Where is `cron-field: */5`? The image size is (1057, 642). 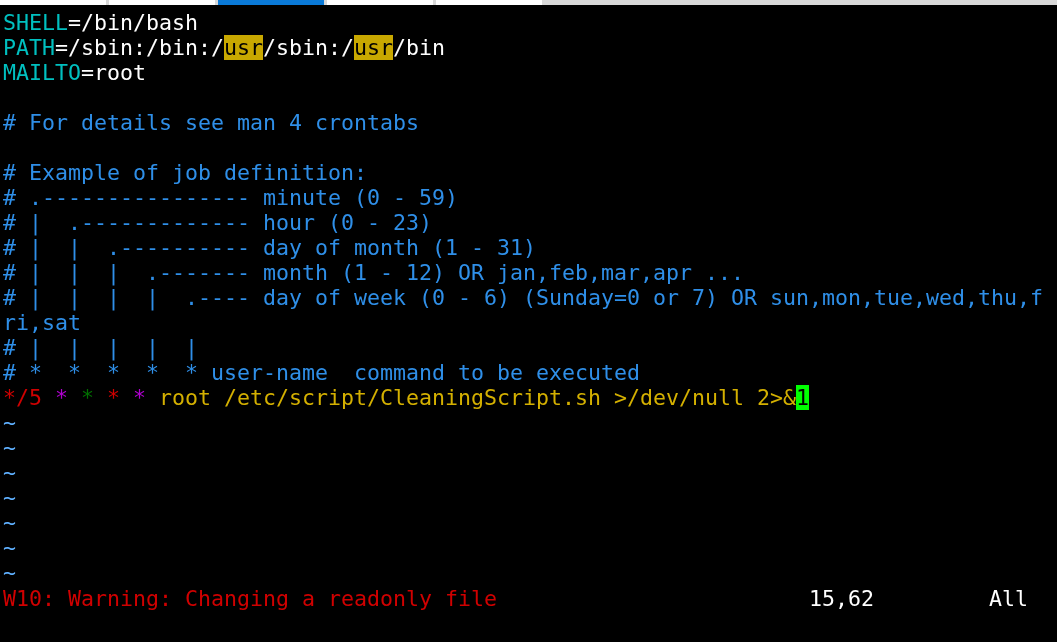
cron-field: */5 is located at coordinates (29, 397).